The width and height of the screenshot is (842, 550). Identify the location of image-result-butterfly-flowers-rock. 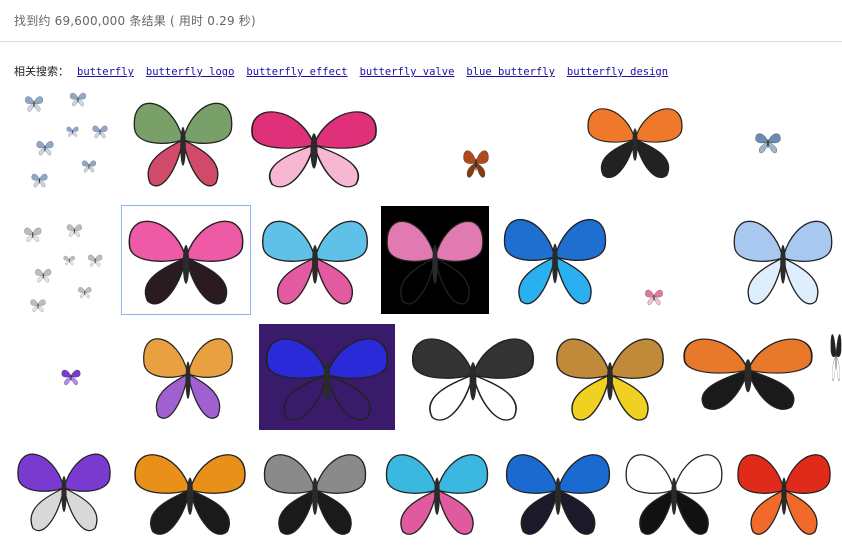
(610, 377).